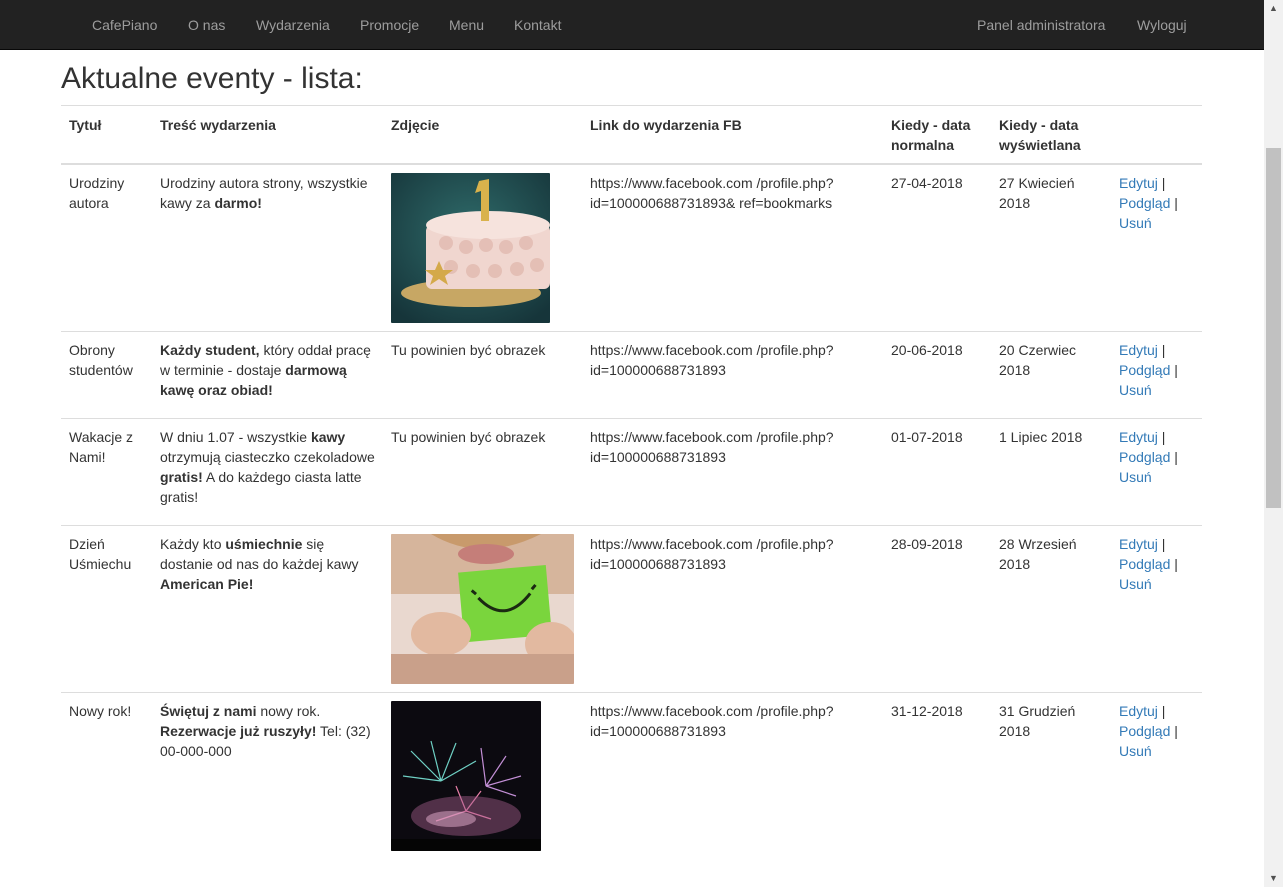  I want to click on event-date-display-cell: 31 Grudzień 2018, so click(1051, 780).